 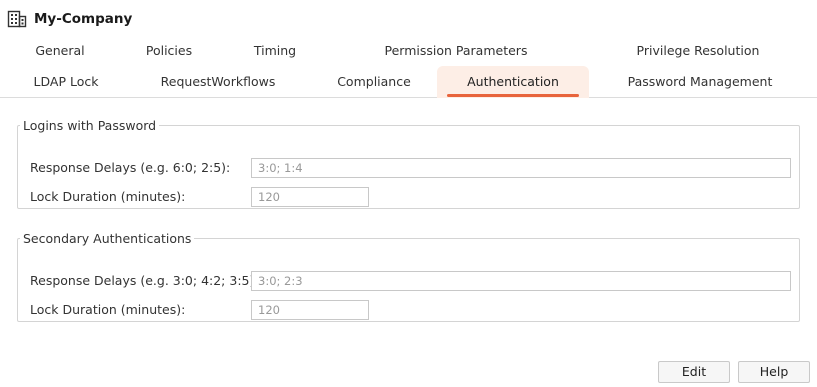 I want to click on tab-request-workflows: RequestWorkflows, so click(x=218, y=82).